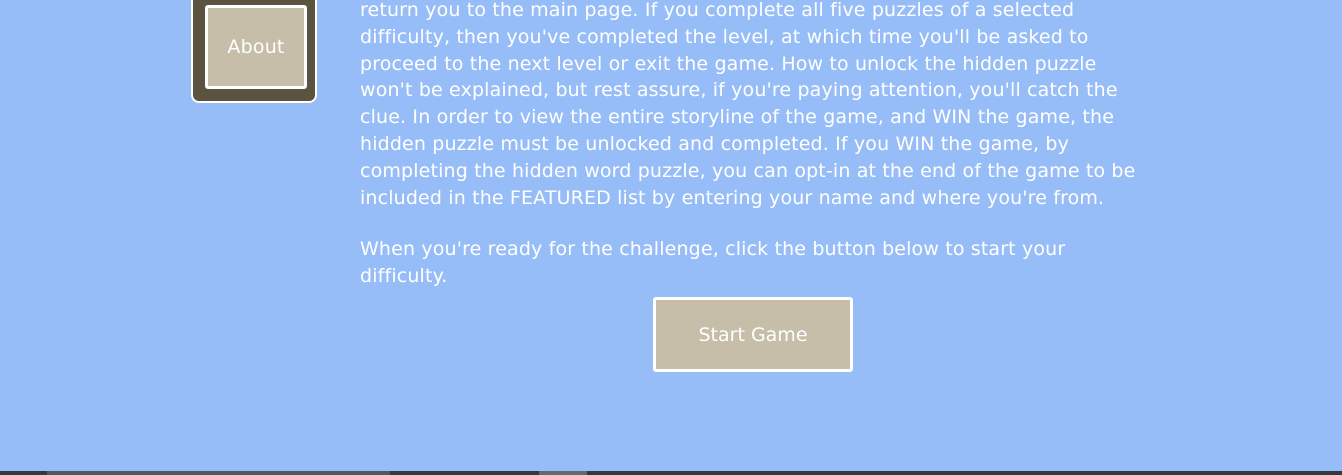  What do you see at coordinates (753, 334) in the screenshot?
I see `start-game-button: Start Game` at bounding box center [753, 334].